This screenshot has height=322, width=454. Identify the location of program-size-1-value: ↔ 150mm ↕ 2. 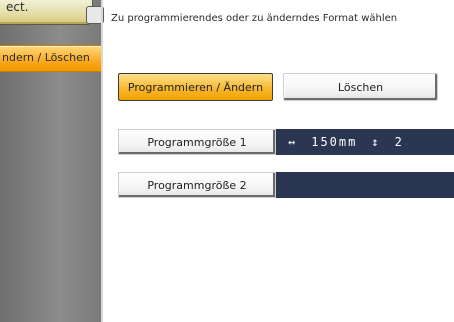
(365, 142).